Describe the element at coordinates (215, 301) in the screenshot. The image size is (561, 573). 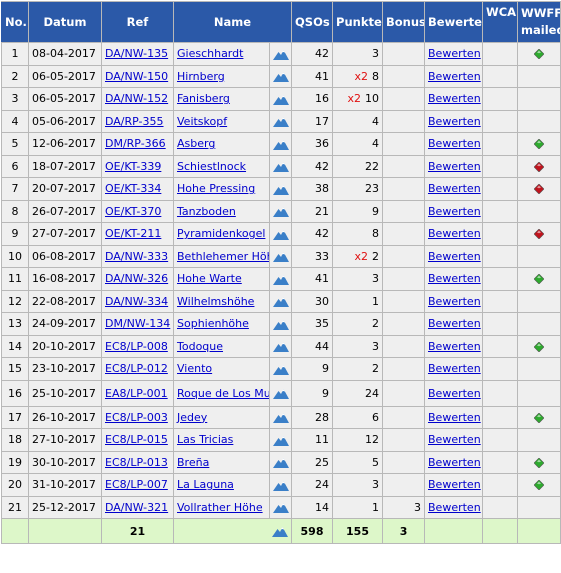
I see `summit-name-link: Wilhelmshöhe` at that location.